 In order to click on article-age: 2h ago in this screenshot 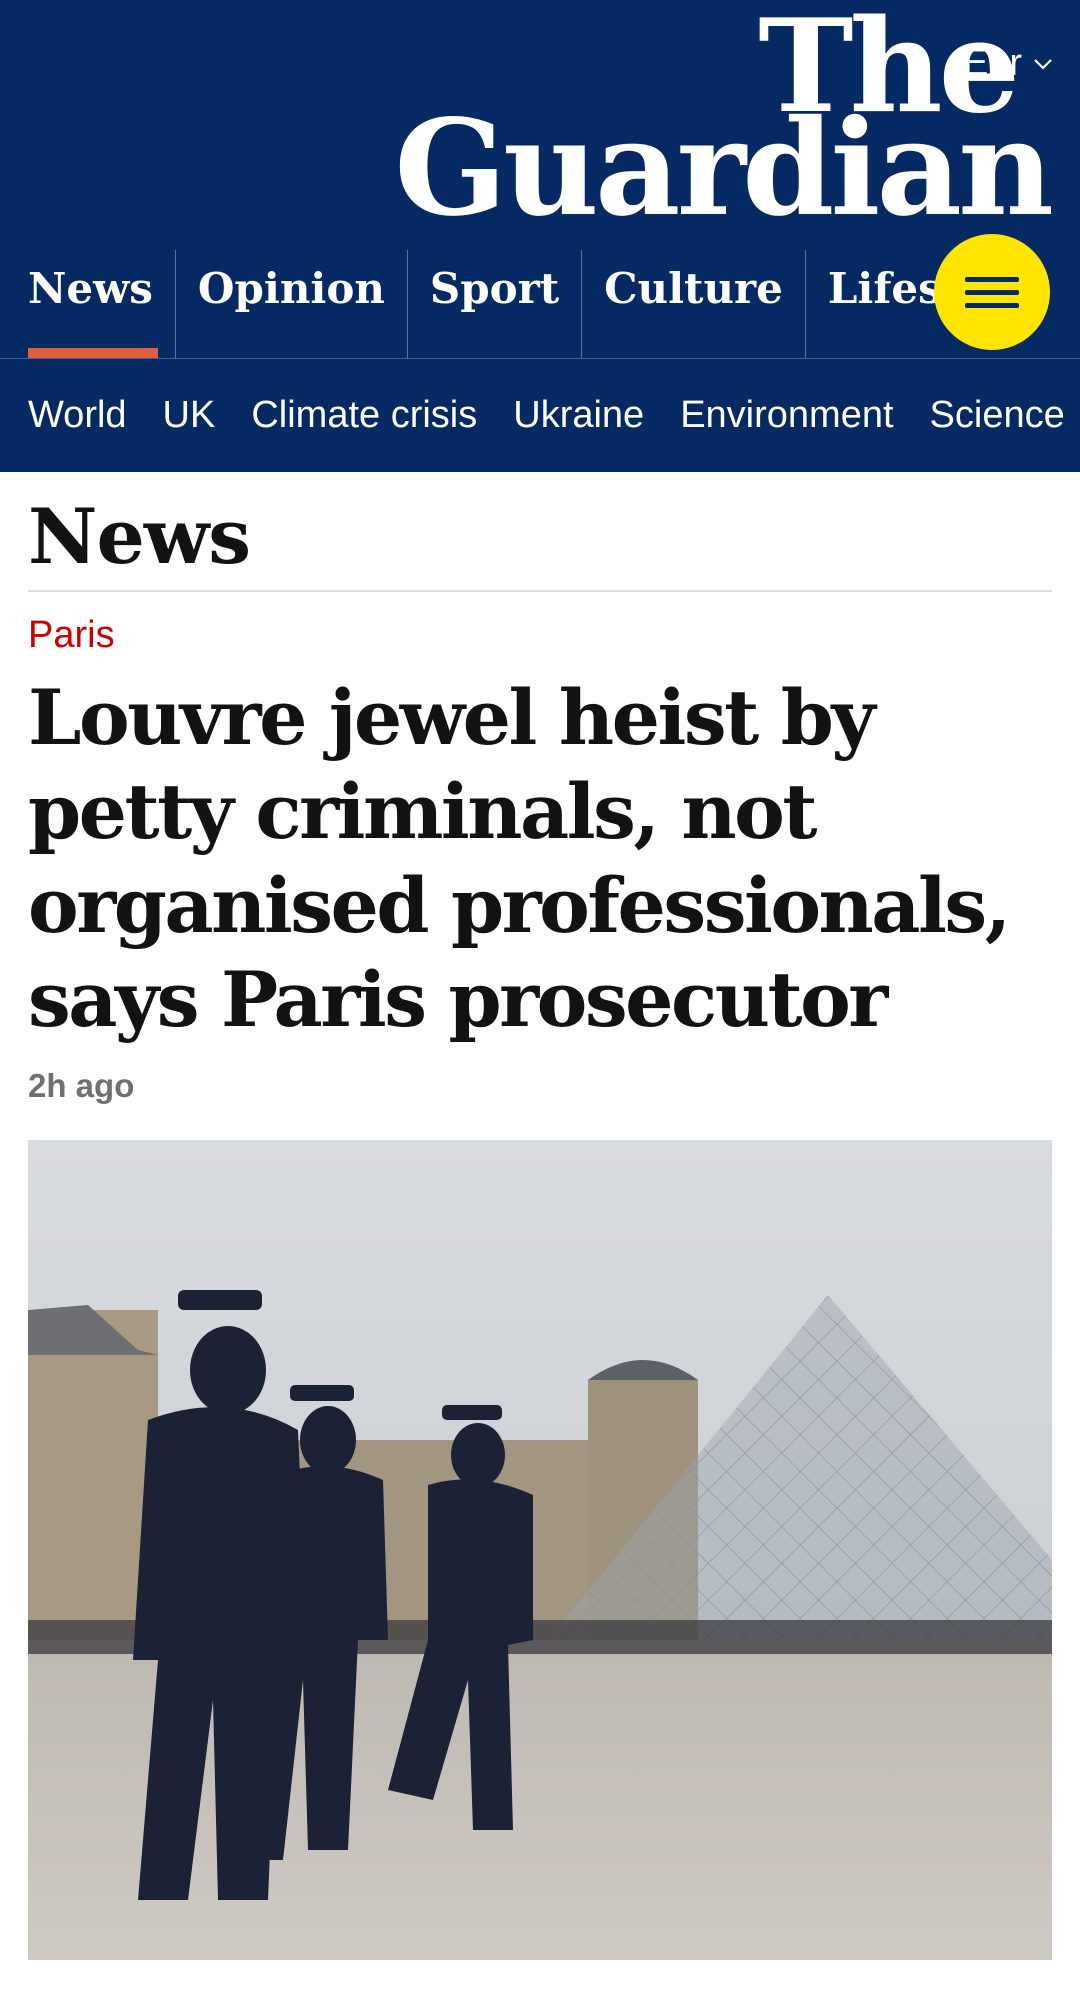, I will do `click(81, 1085)`.